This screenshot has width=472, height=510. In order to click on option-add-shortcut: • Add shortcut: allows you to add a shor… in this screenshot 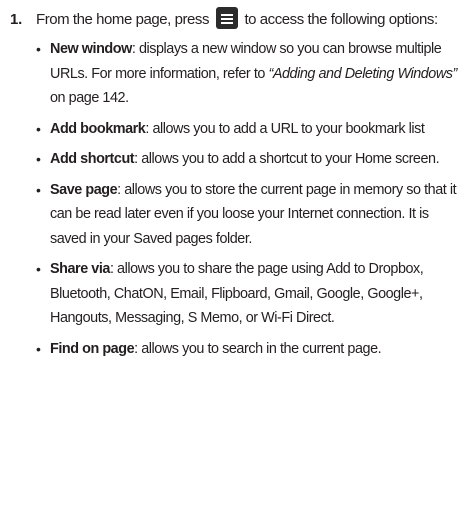, I will do `click(249, 159)`.